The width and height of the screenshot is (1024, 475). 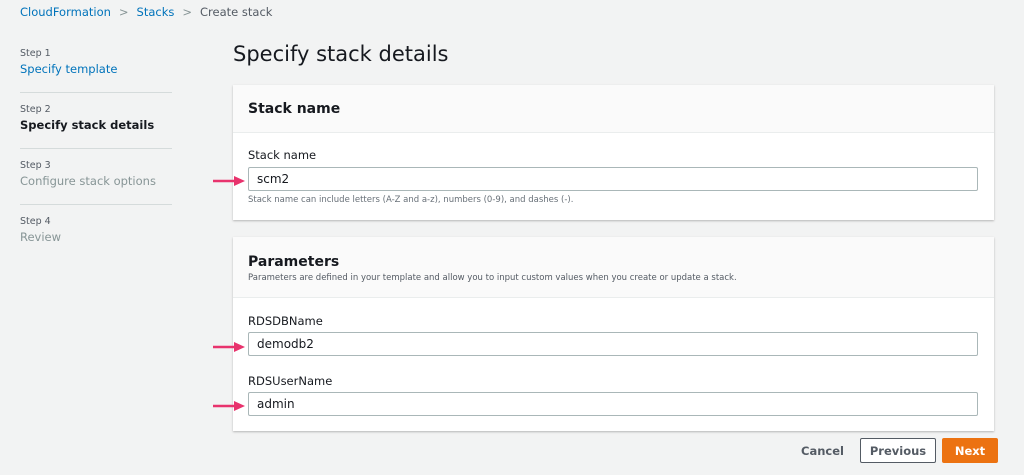 I want to click on breadcrumb-current: Create stack, so click(x=236, y=12).